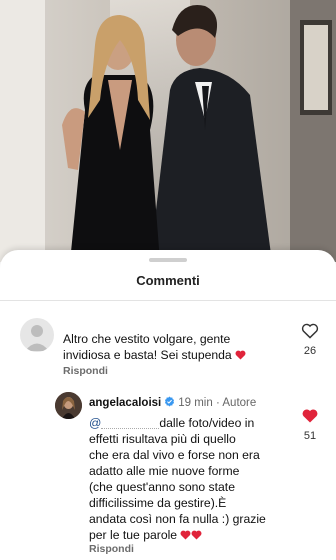 This screenshot has height=560, width=336. Describe the element at coordinates (310, 436) in the screenshot. I see `like-count: 51` at that location.